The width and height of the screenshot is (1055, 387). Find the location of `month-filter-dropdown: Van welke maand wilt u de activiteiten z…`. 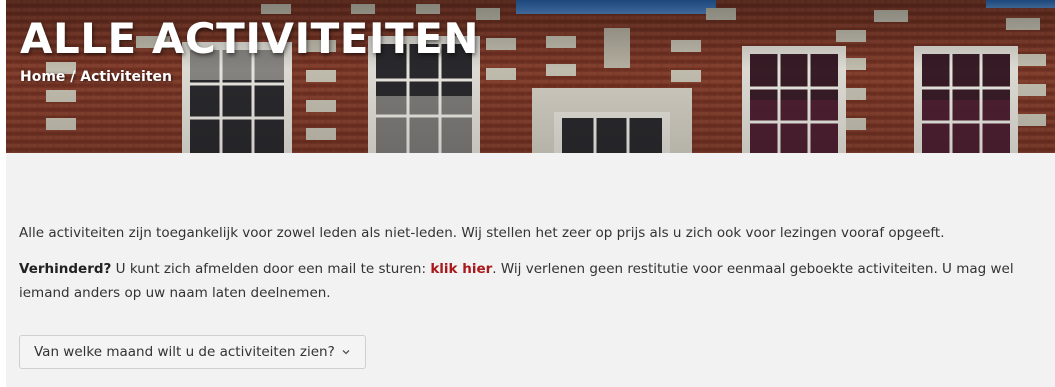

month-filter-dropdown: Van welke maand wilt u de activiteiten z… is located at coordinates (192, 352).